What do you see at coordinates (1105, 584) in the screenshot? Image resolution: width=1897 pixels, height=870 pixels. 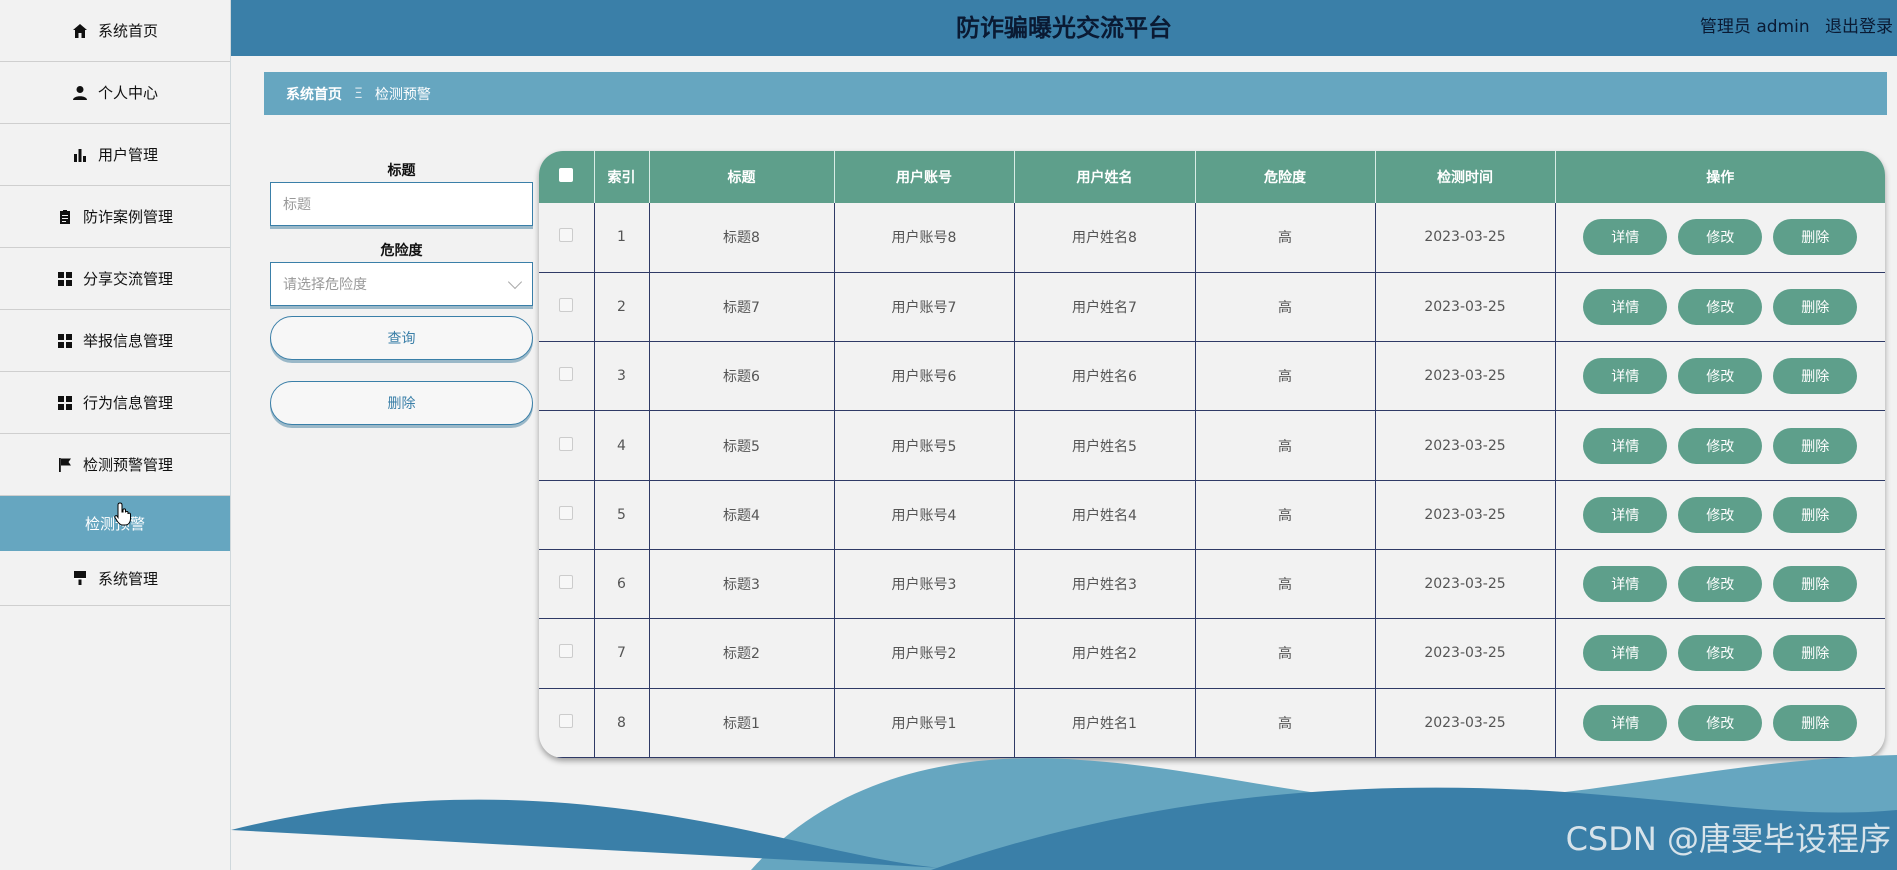 I see `cell-name: 用户姓名3` at bounding box center [1105, 584].